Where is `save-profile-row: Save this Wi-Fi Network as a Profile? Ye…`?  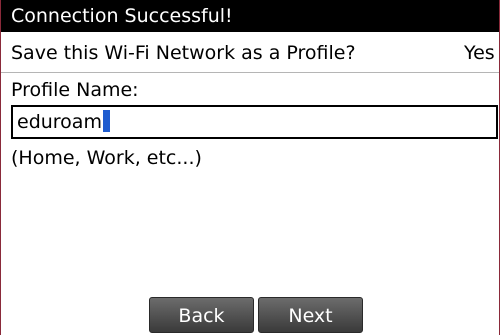
save-profile-row: Save this Wi-Fi Network as a Profile? Ye… is located at coordinates (250, 53).